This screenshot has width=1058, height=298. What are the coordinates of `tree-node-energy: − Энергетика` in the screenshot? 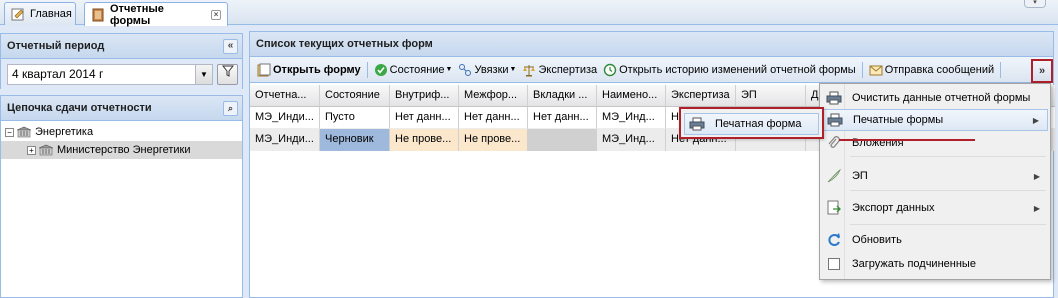 It's located at (121, 132).